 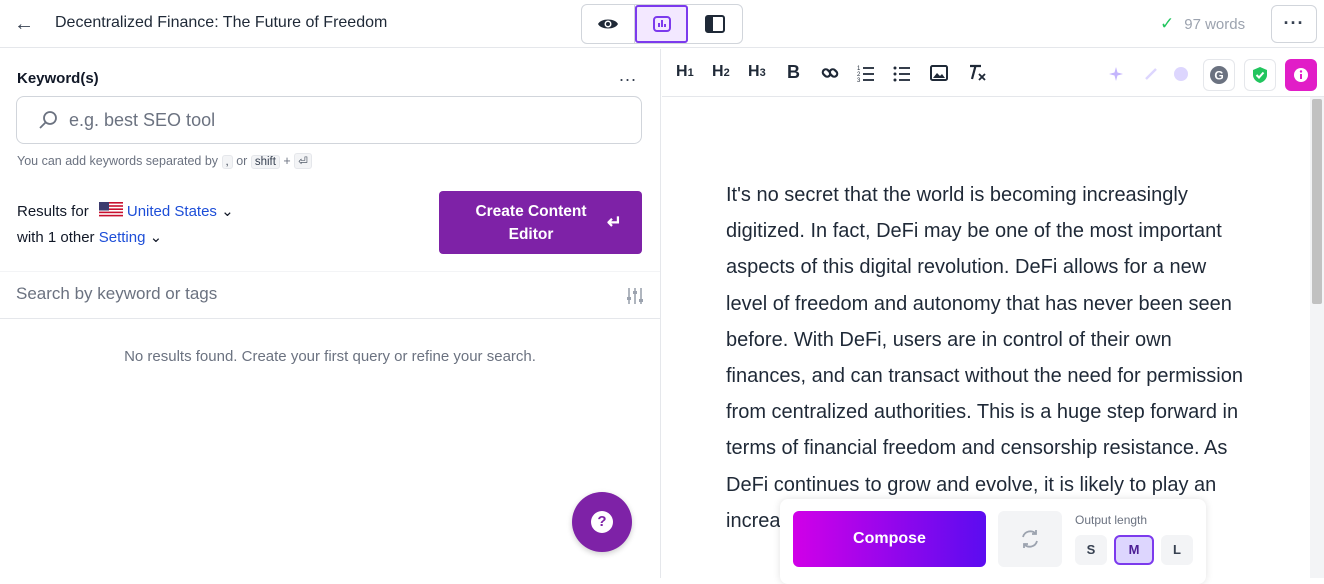 I want to click on preview-eye-button, so click(x=608, y=24).